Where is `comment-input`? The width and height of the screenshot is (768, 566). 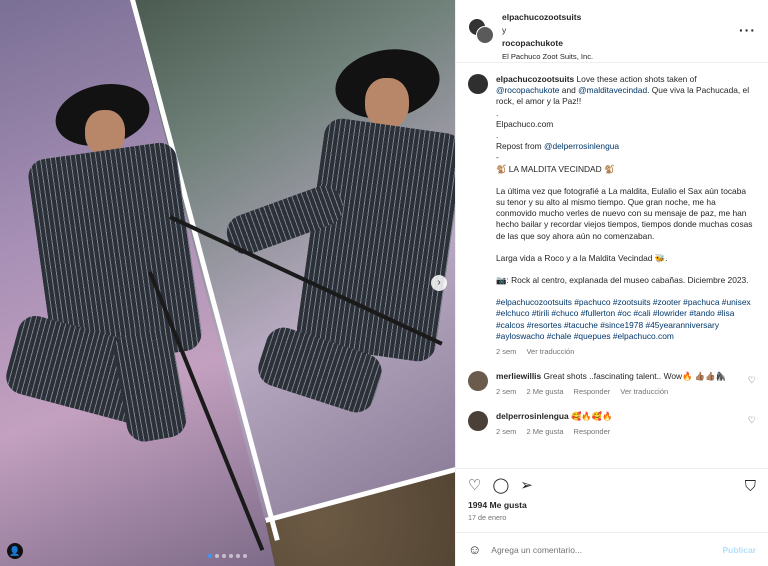 comment-input is located at coordinates (602, 549).